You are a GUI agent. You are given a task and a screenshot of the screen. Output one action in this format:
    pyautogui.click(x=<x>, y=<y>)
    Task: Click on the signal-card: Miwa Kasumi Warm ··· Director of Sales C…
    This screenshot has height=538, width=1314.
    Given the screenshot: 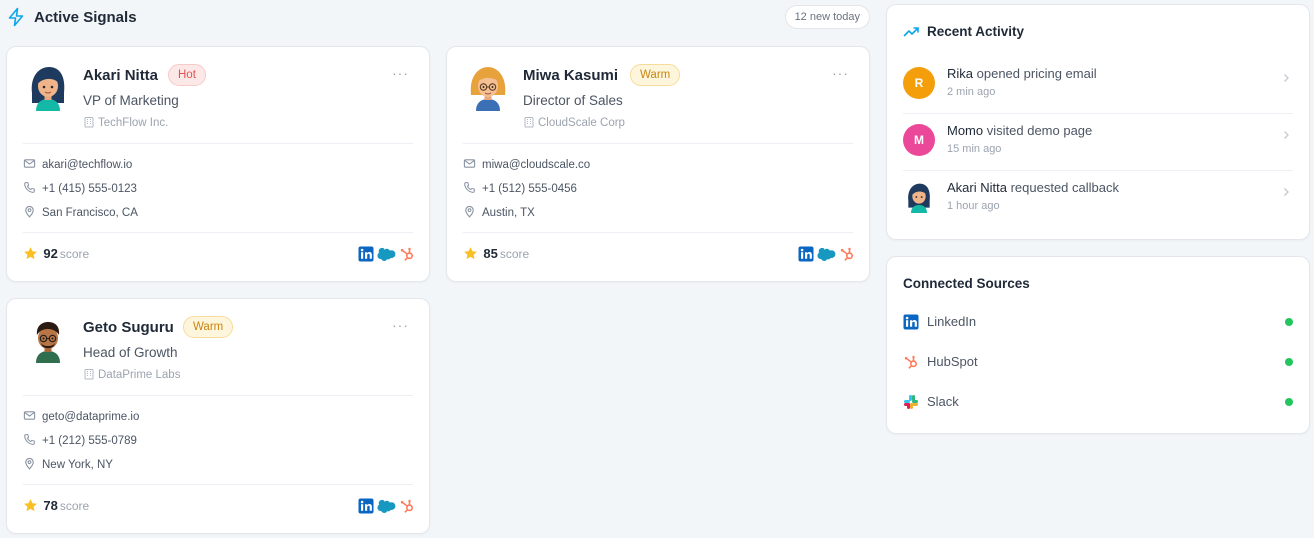 What is the action you would take?
    pyautogui.click(x=658, y=164)
    